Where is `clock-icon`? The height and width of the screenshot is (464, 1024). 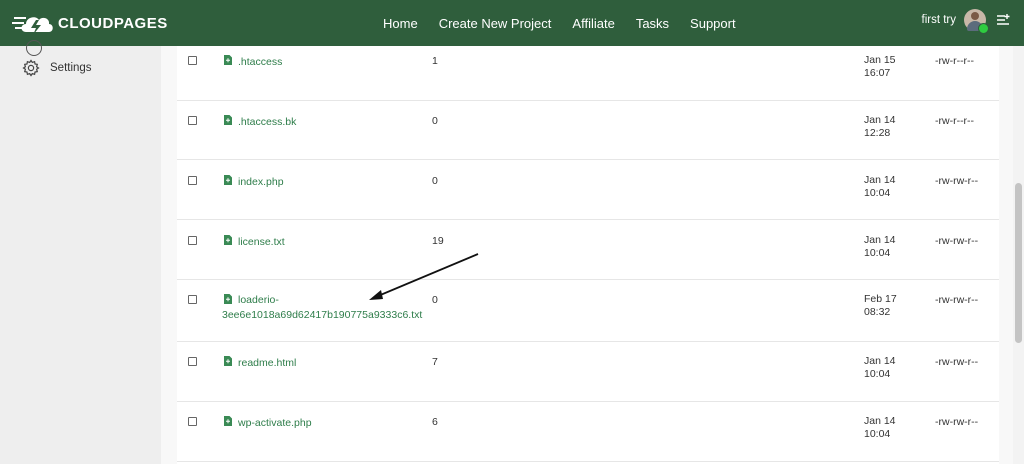 clock-icon is located at coordinates (34, 48).